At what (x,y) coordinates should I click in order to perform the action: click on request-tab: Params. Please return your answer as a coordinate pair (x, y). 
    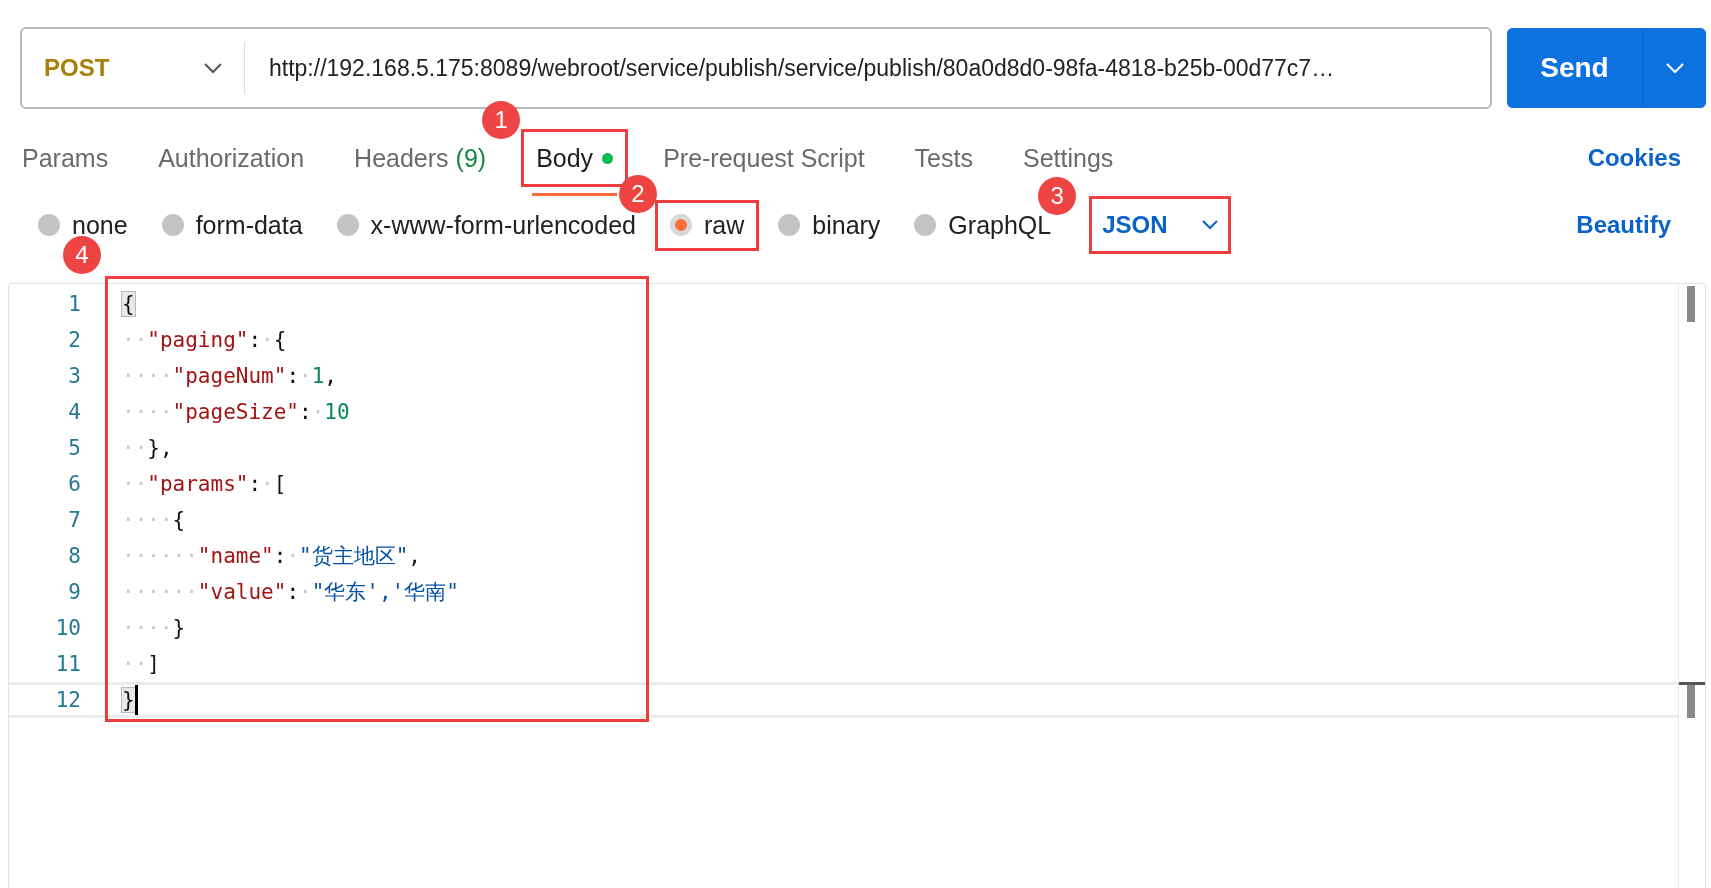
    Looking at the image, I should click on (65, 158).